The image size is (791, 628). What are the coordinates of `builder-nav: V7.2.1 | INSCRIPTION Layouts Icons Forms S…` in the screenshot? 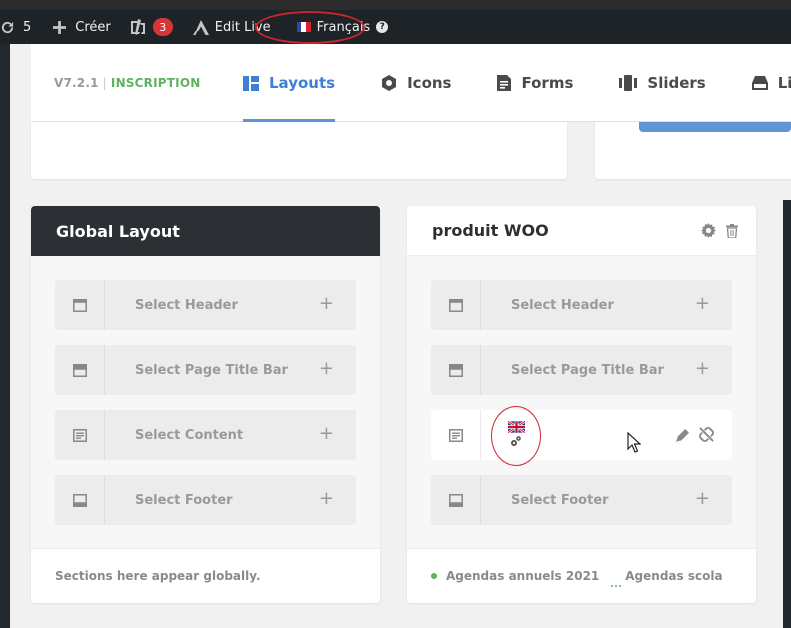 It's located at (411, 83).